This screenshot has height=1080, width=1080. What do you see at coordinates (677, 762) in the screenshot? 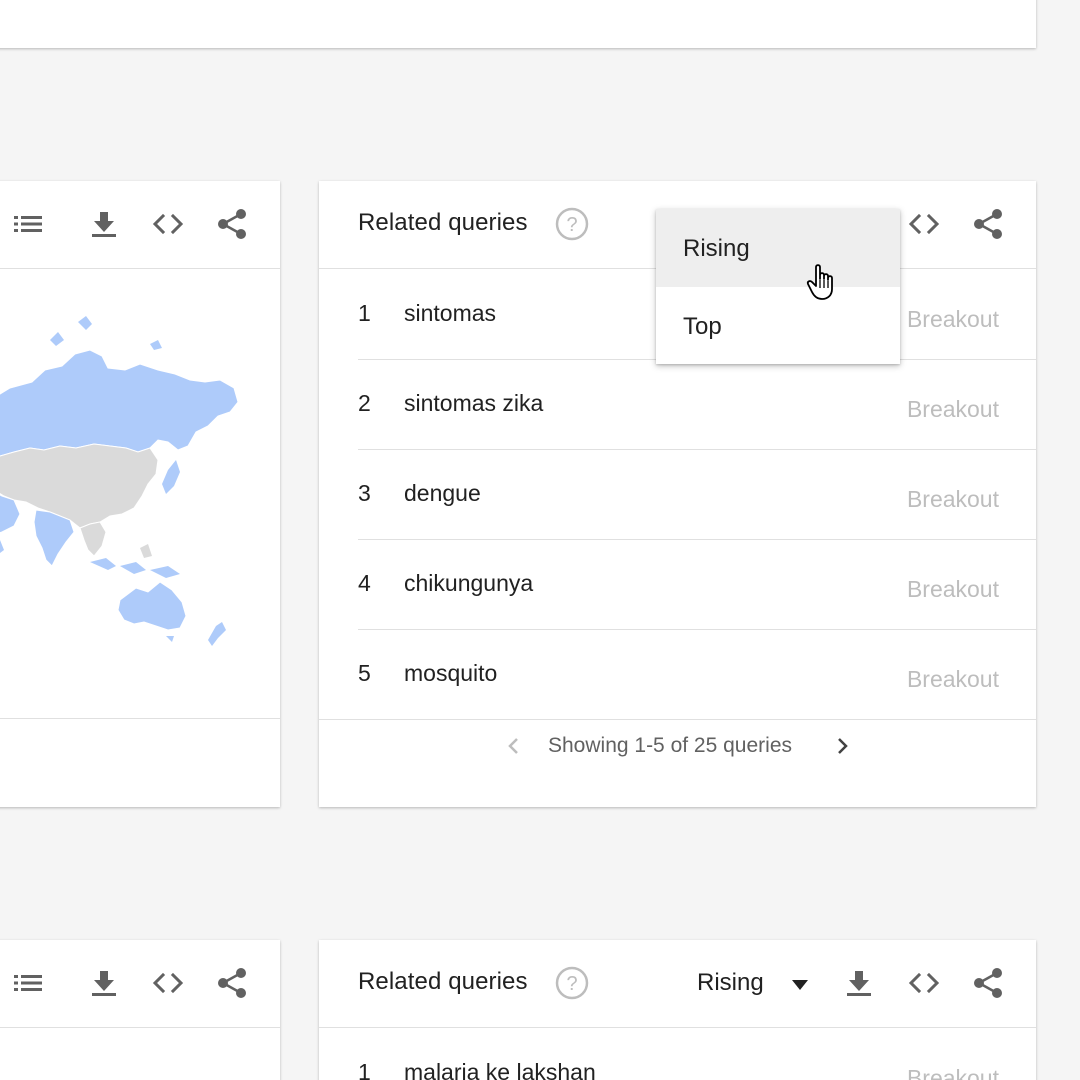
I see `pagination: Showing 1-5 of 25 queries` at bounding box center [677, 762].